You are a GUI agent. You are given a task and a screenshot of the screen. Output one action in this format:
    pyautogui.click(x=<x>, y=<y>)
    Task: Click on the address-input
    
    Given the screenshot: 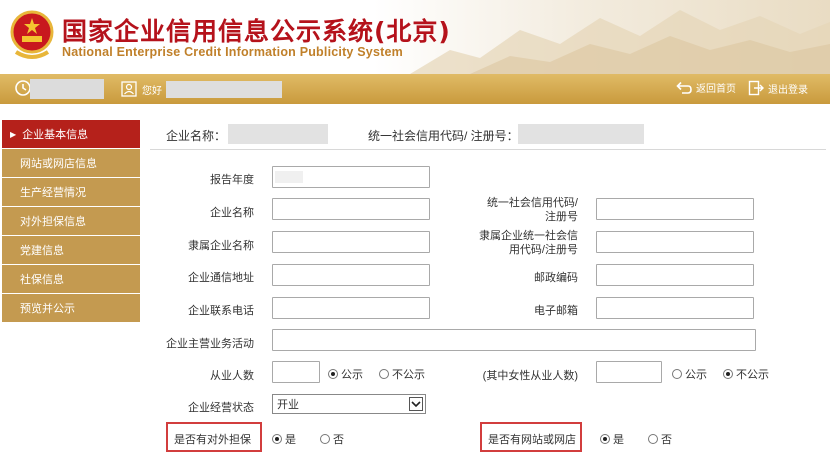 What is the action you would take?
    pyautogui.click(x=351, y=275)
    